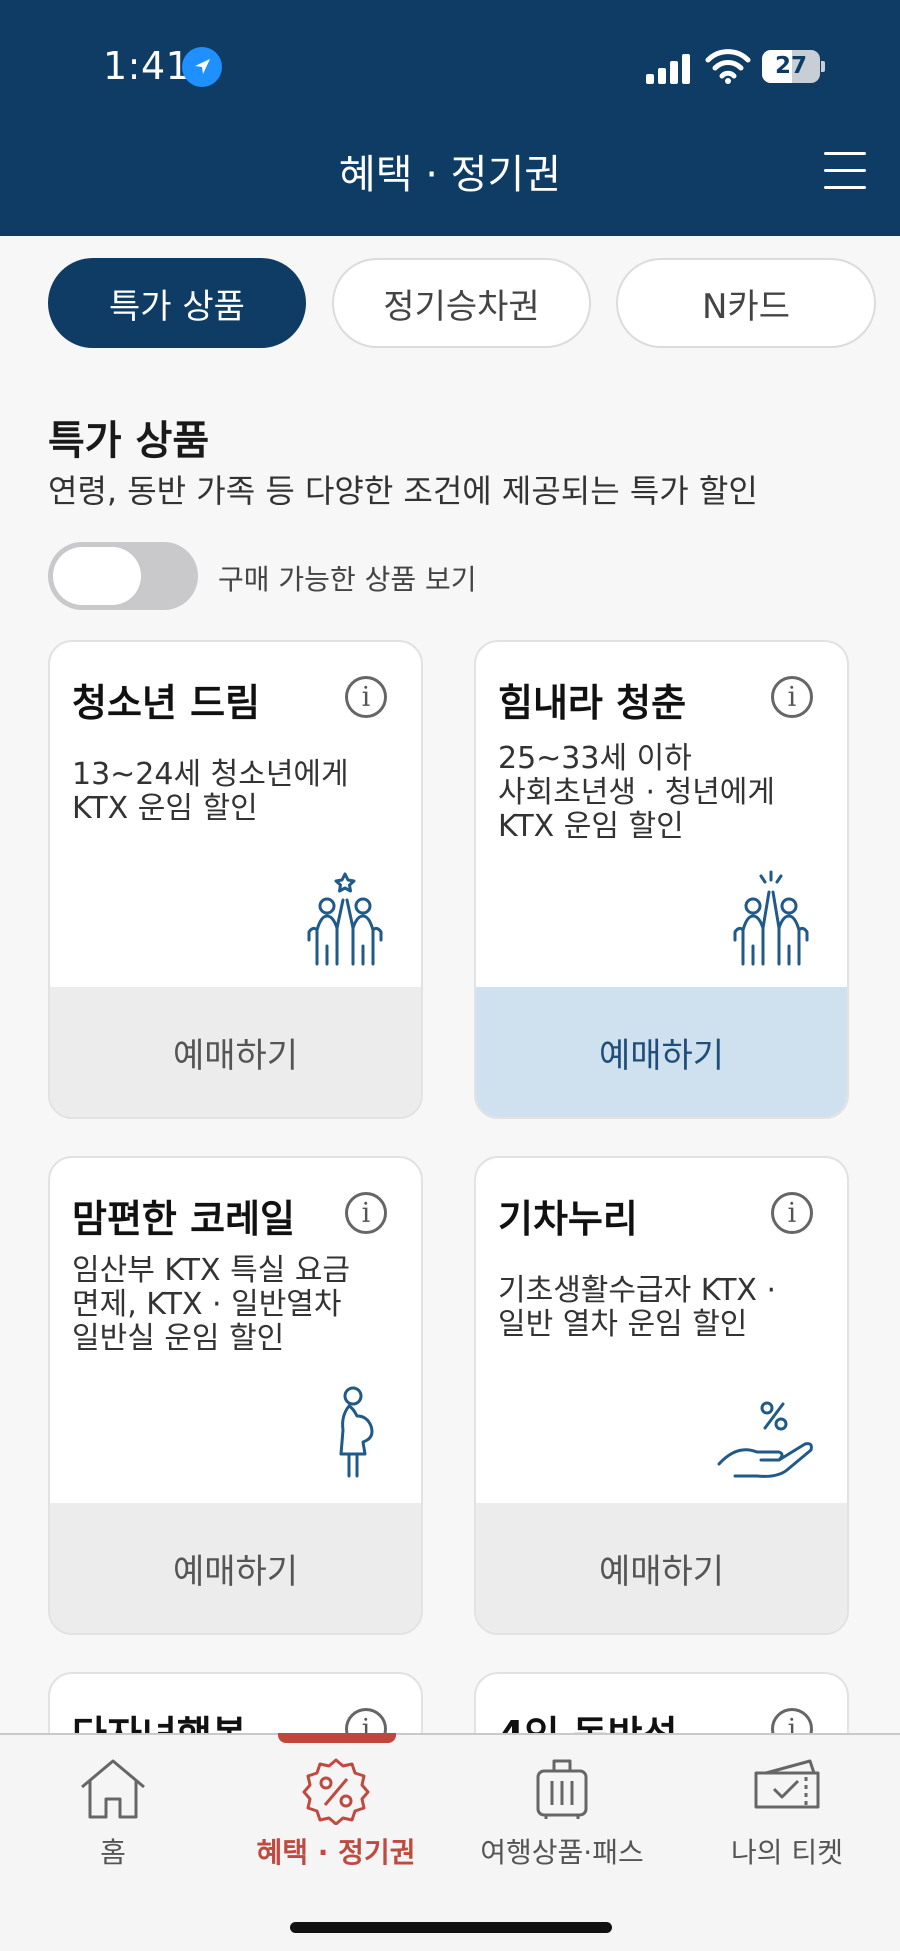 The image size is (900, 1951). Describe the element at coordinates (113, 1852) in the screenshot. I see `nav-label: 홈` at that location.